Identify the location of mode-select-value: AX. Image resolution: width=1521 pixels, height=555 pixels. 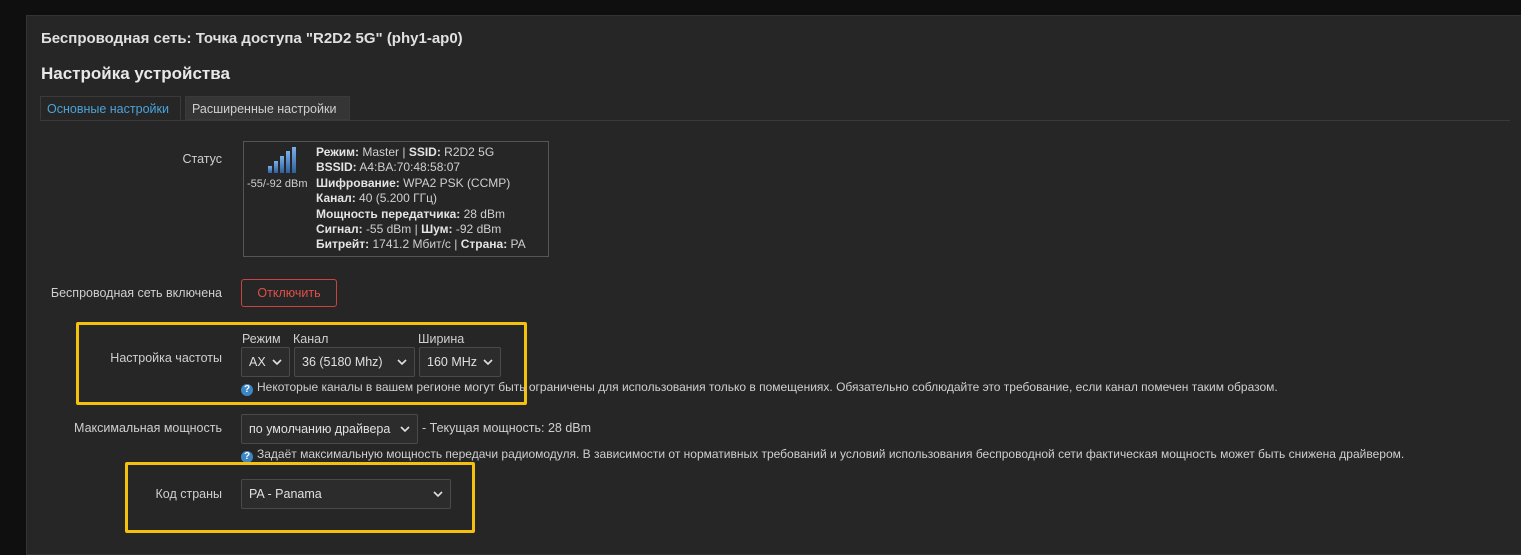
(257, 362).